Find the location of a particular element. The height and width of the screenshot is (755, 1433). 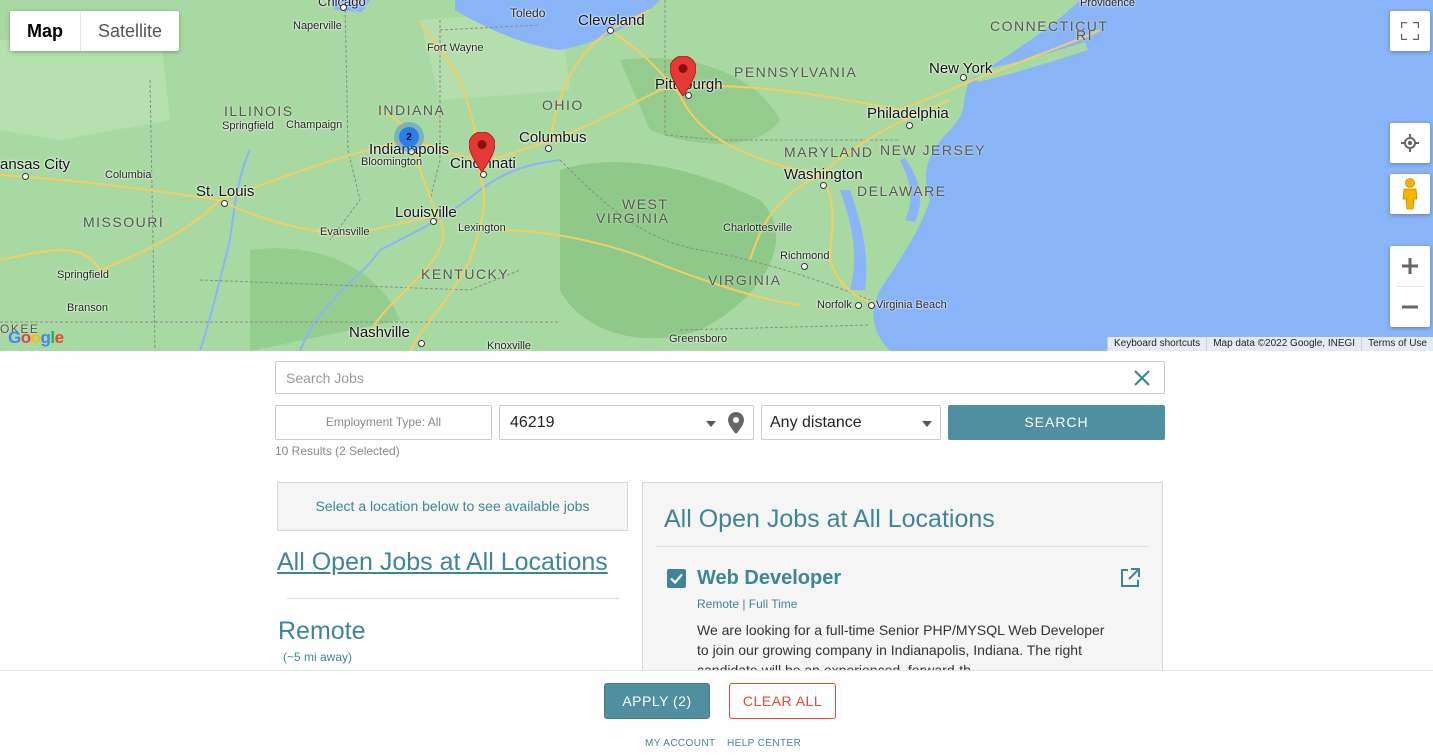

map-label-champaign: Champaign is located at coordinates (314, 125).